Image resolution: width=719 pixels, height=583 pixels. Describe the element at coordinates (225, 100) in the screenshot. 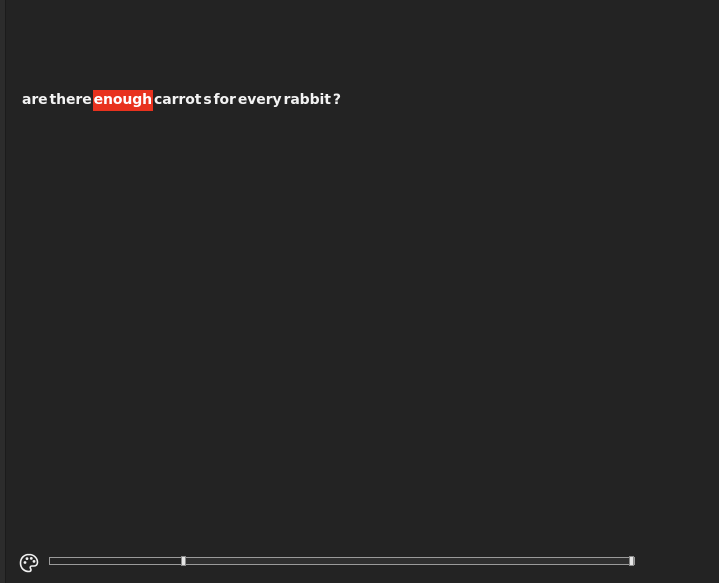

I see `token-for: for` at that location.